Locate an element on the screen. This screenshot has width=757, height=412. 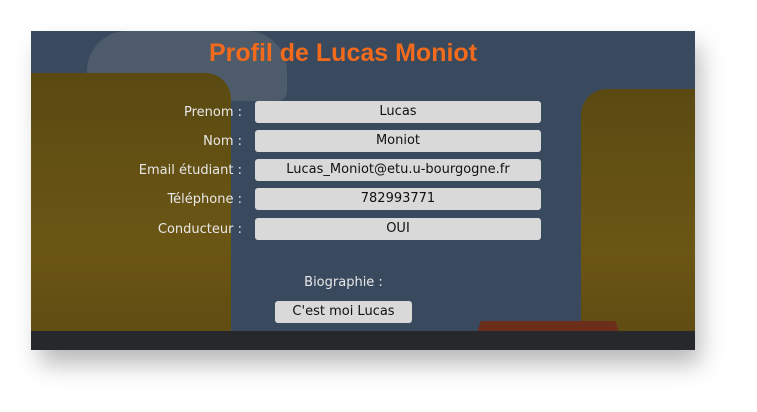
first-name-field: Lucas is located at coordinates (398, 112).